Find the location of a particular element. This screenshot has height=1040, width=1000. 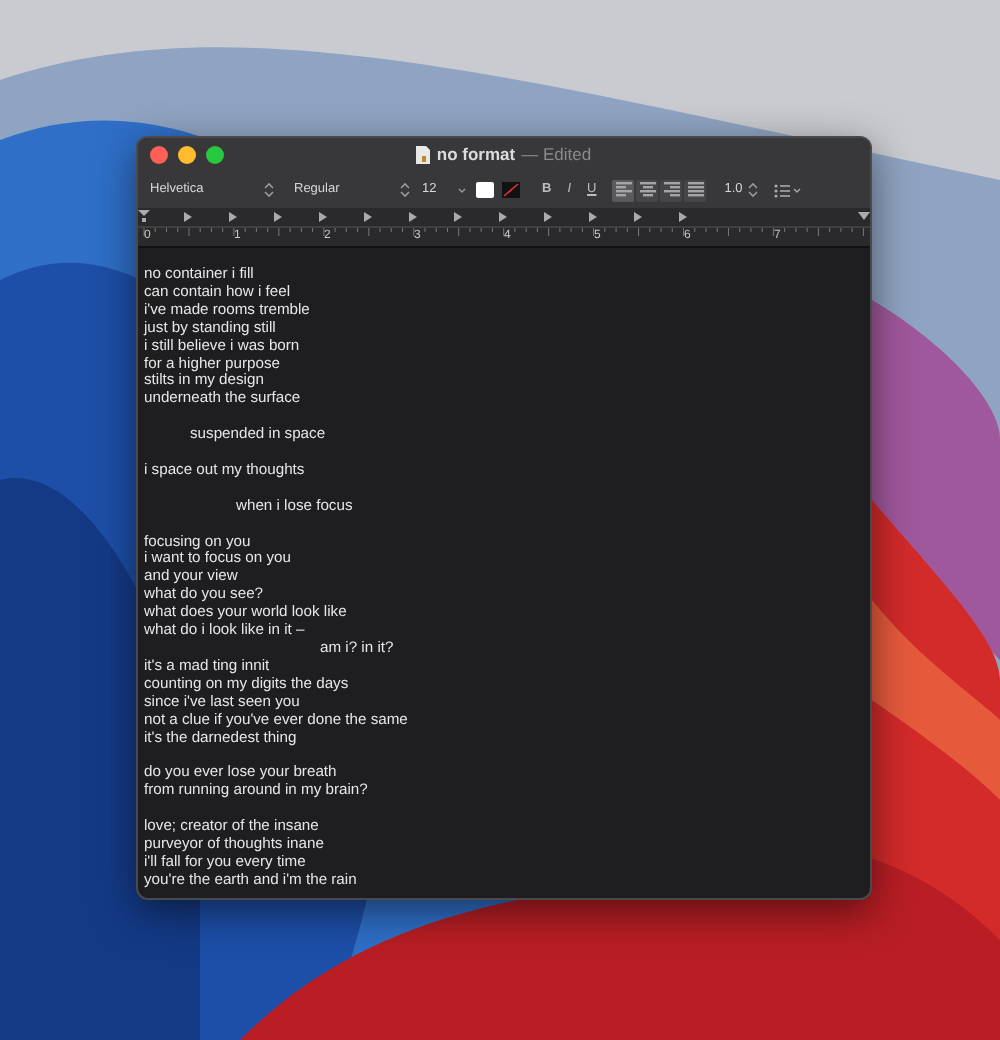

background-color-well is located at coordinates (511, 190).